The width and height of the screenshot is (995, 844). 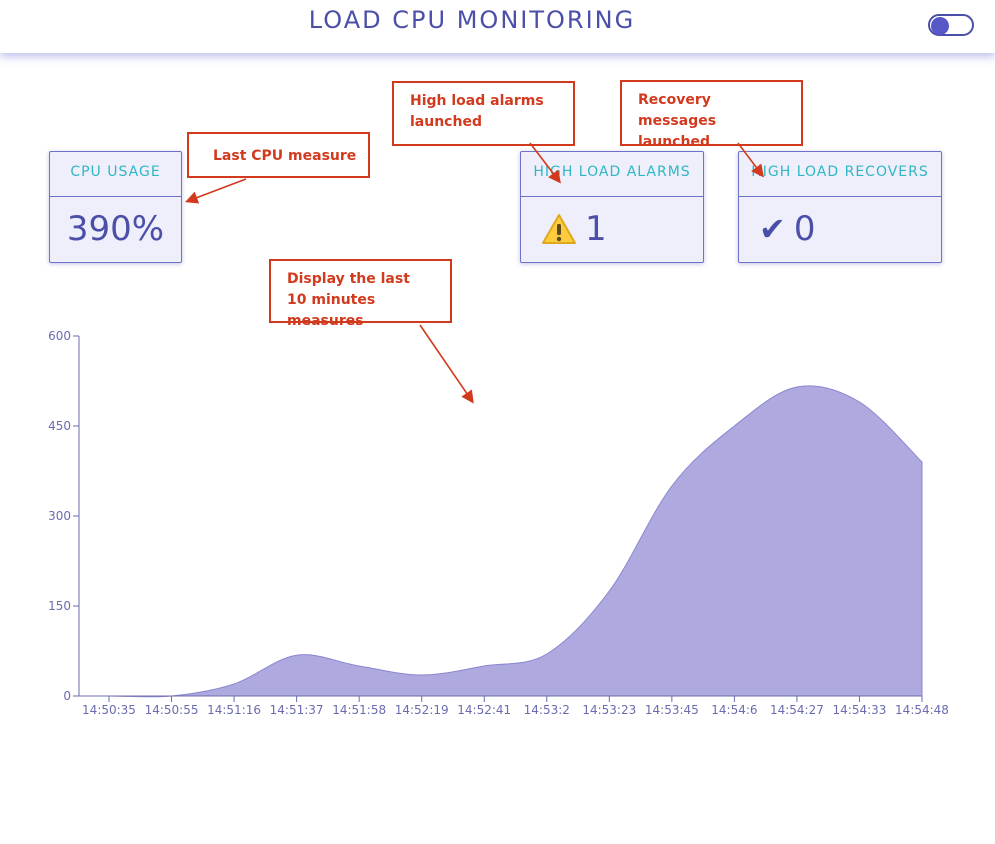 What do you see at coordinates (484, 710) in the screenshot?
I see `x-tick-label: 14:52:41` at bounding box center [484, 710].